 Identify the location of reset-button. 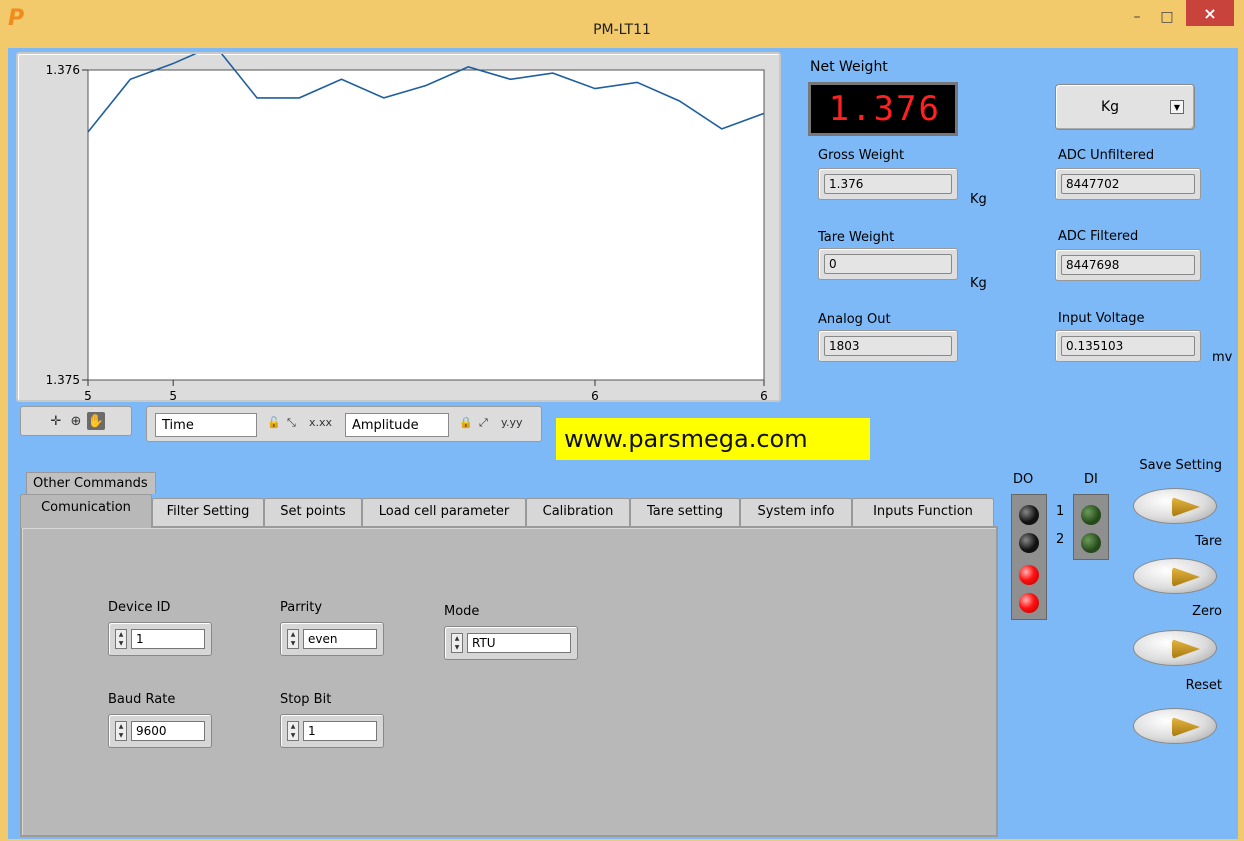
(1175, 726).